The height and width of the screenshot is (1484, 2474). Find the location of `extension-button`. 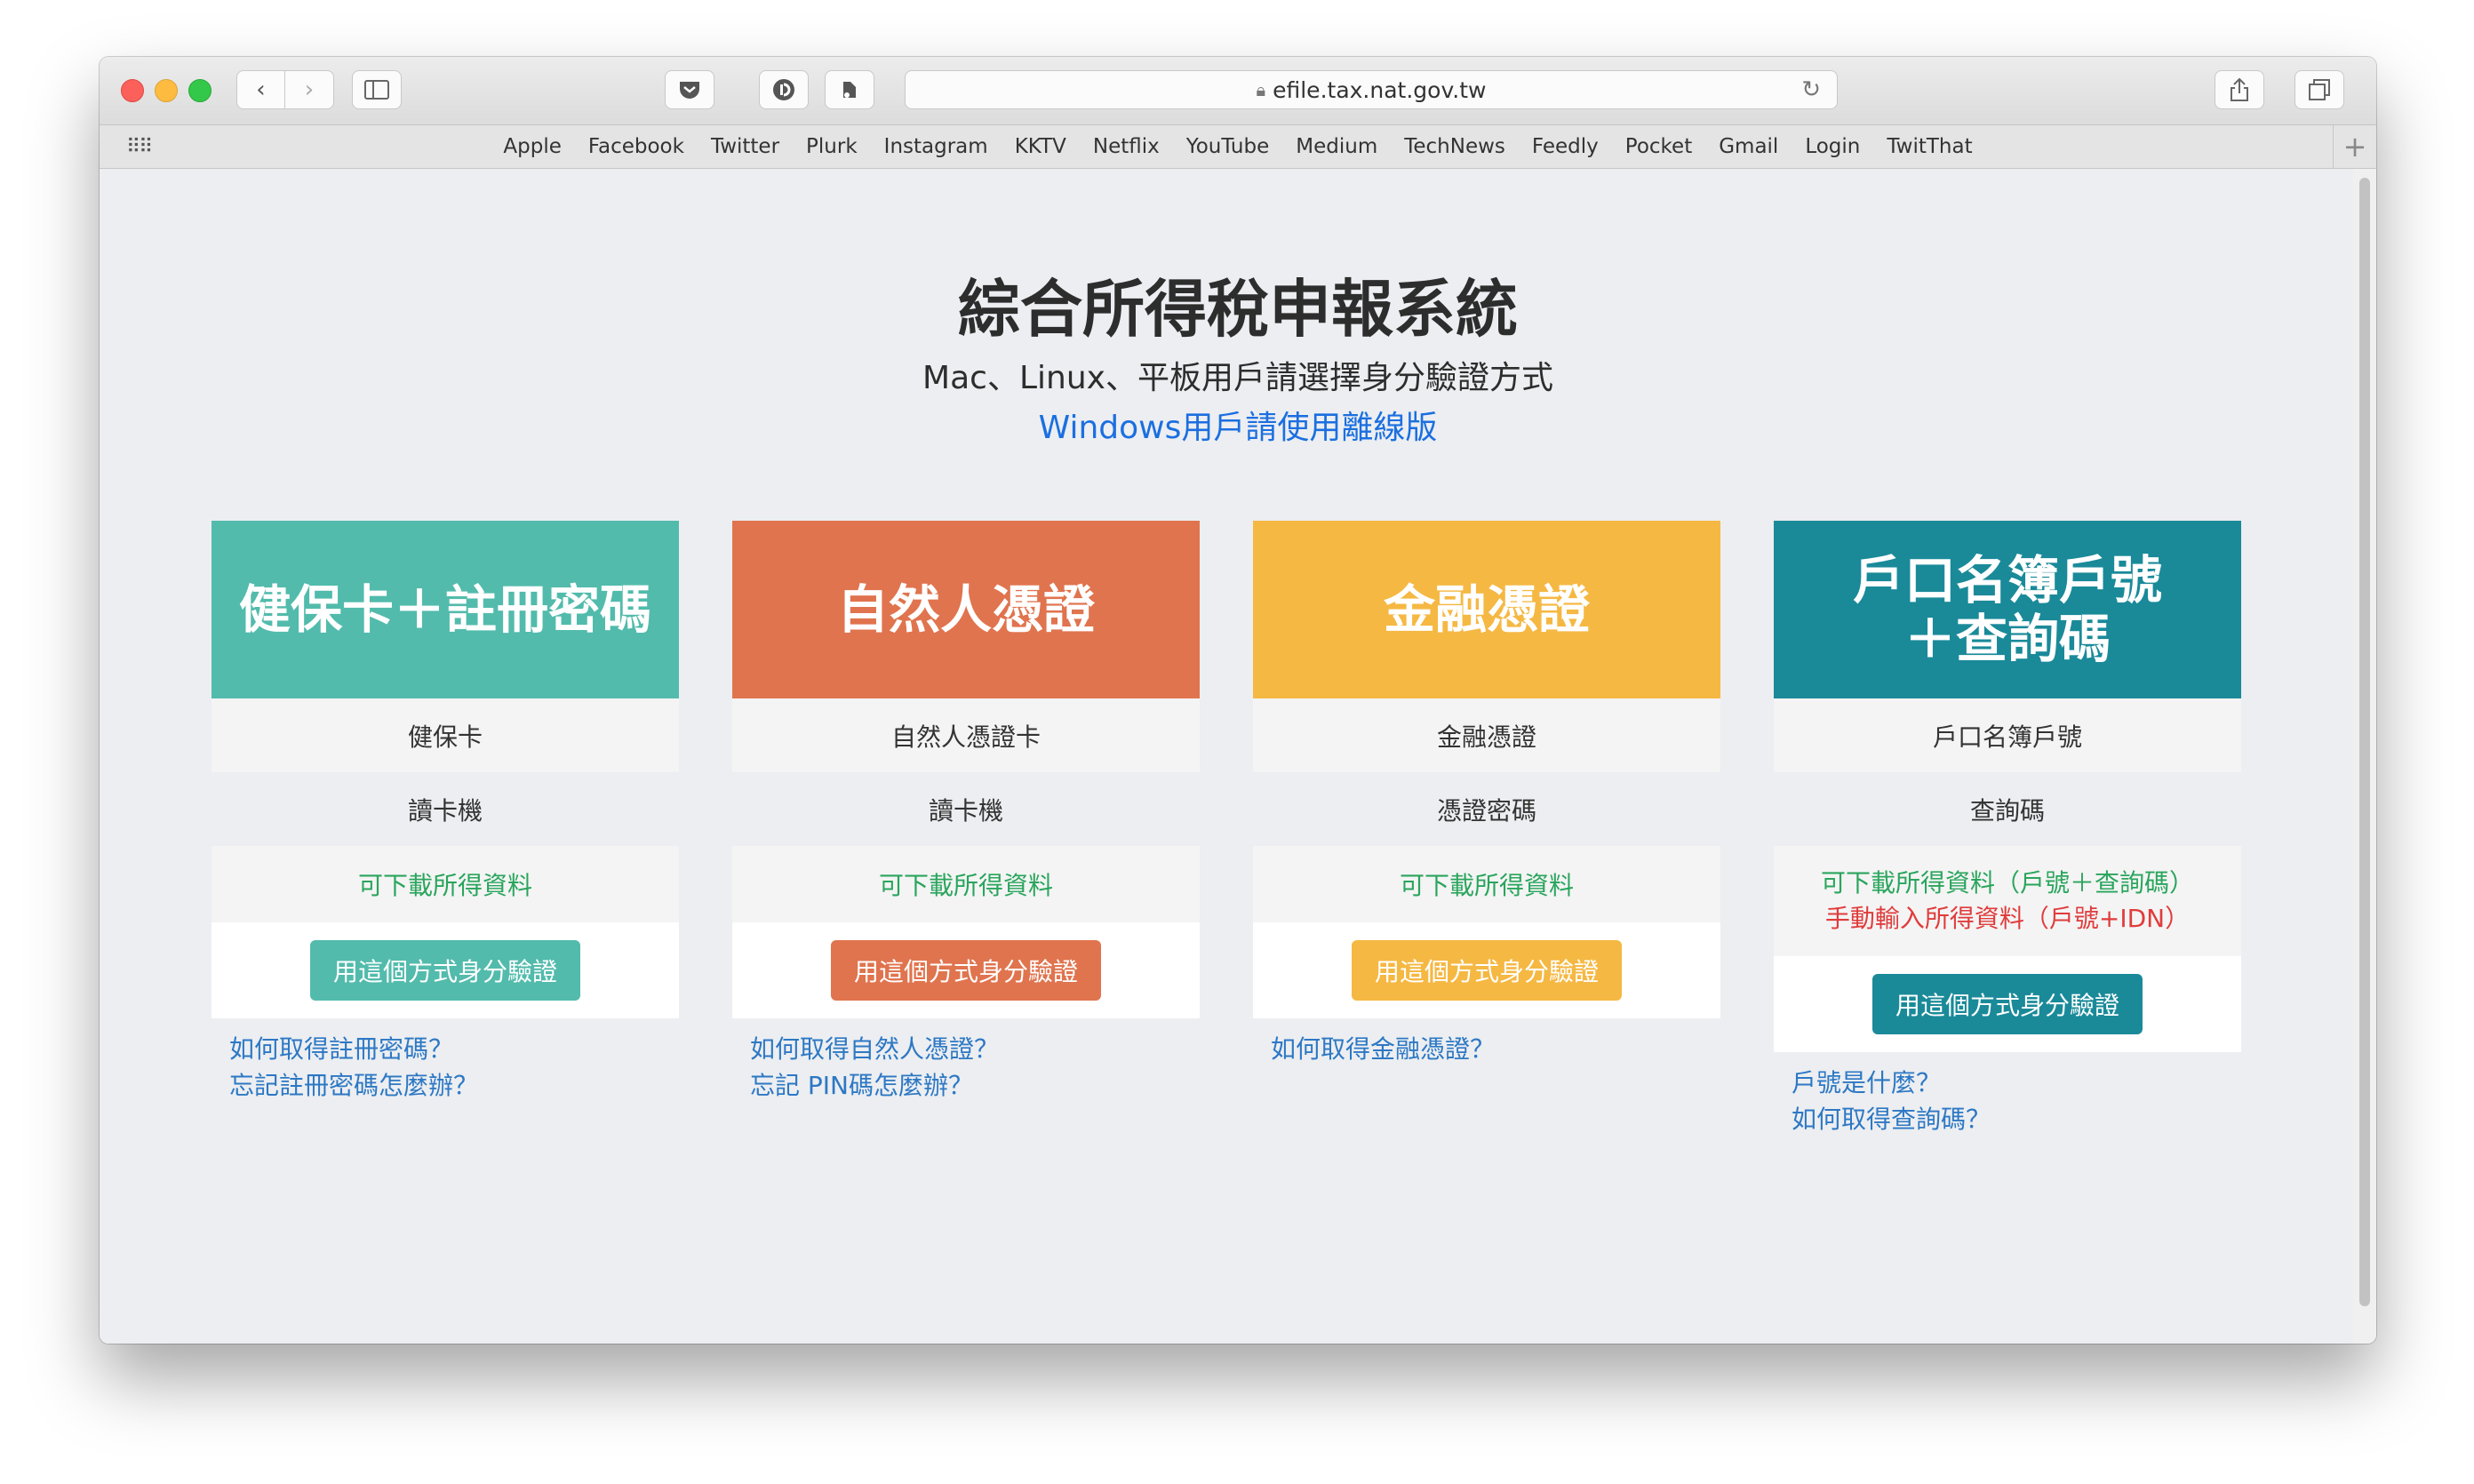

extension-button is located at coordinates (784, 90).